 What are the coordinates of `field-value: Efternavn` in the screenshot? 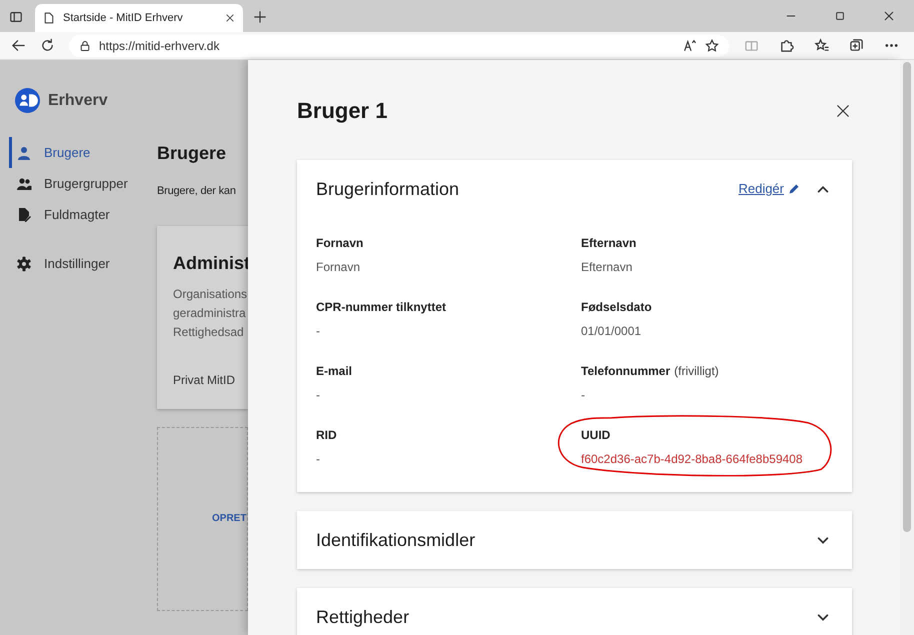 It's located at (607, 267).